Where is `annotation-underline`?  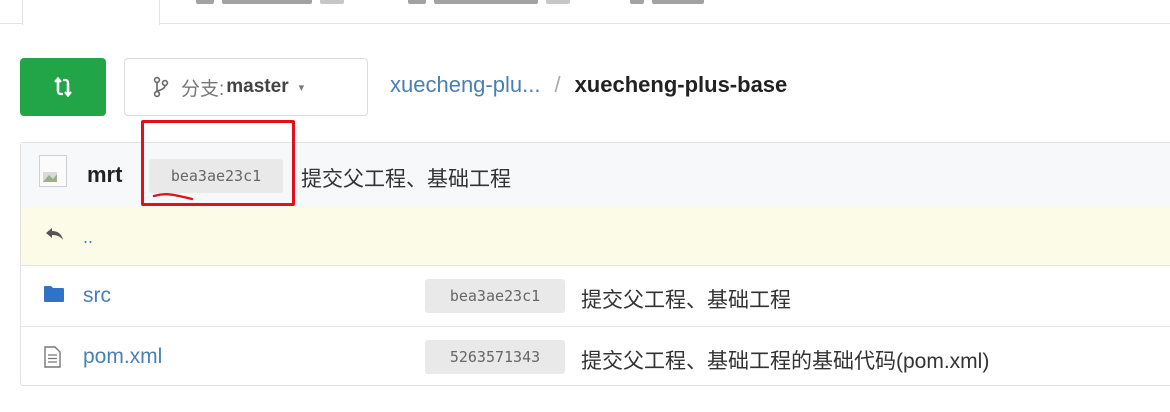 annotation-underline is located at coordinates (173, 197).